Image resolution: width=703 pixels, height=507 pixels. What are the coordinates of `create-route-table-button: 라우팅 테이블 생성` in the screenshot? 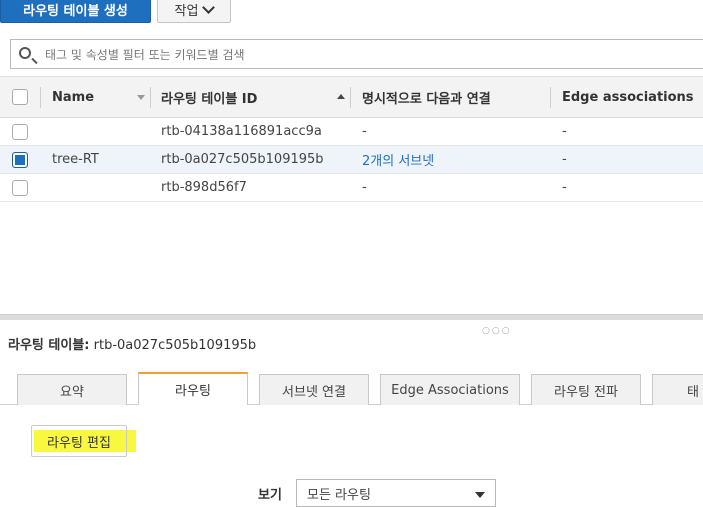 It's located at (75, 11).